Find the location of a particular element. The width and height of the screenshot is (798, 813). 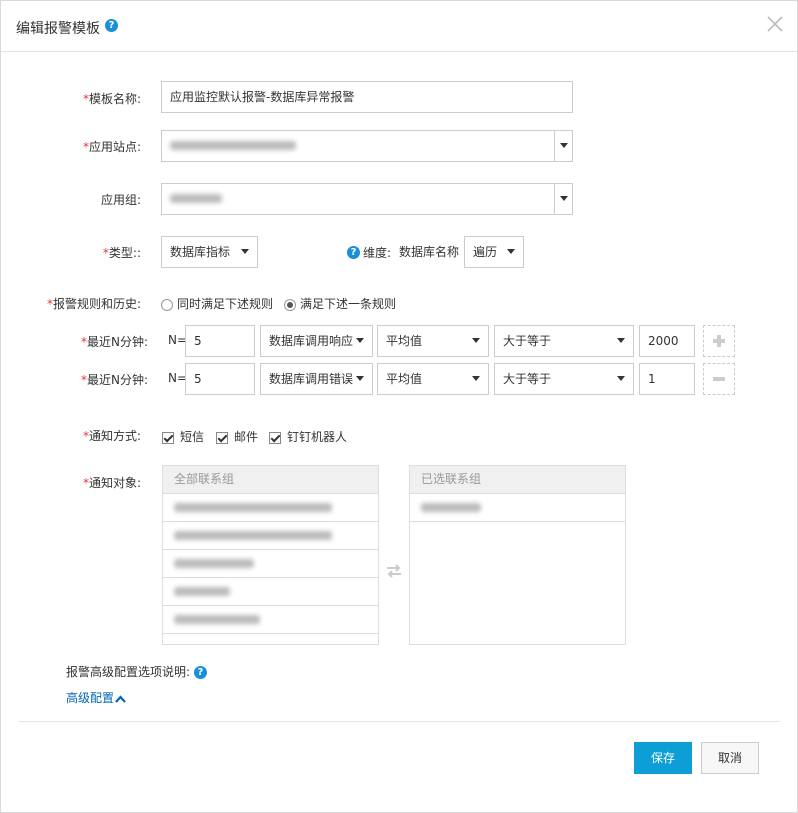

app-site-label: *应用站点: is located at coordinates (111, 147).